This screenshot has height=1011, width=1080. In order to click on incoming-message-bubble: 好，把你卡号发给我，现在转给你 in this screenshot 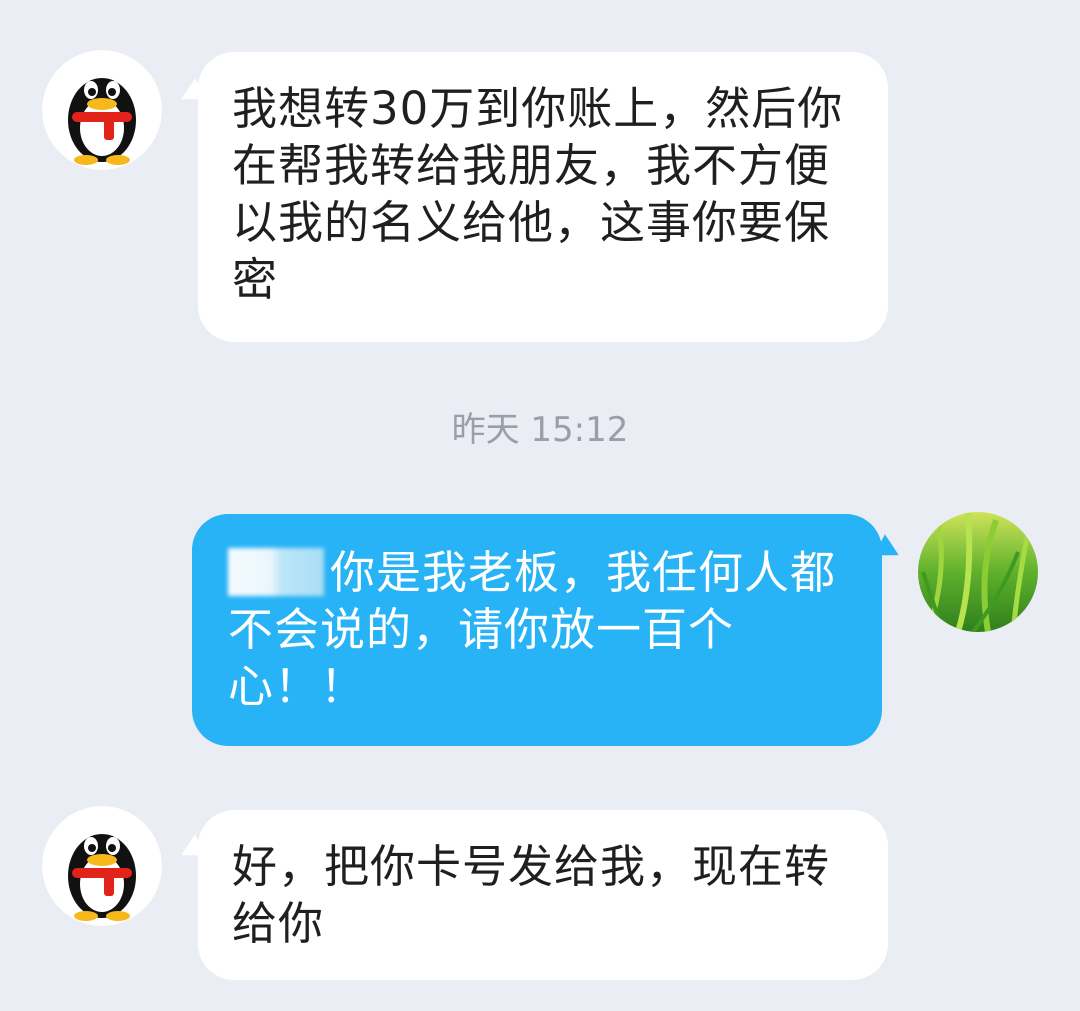, I will do `click(543, 895)`.